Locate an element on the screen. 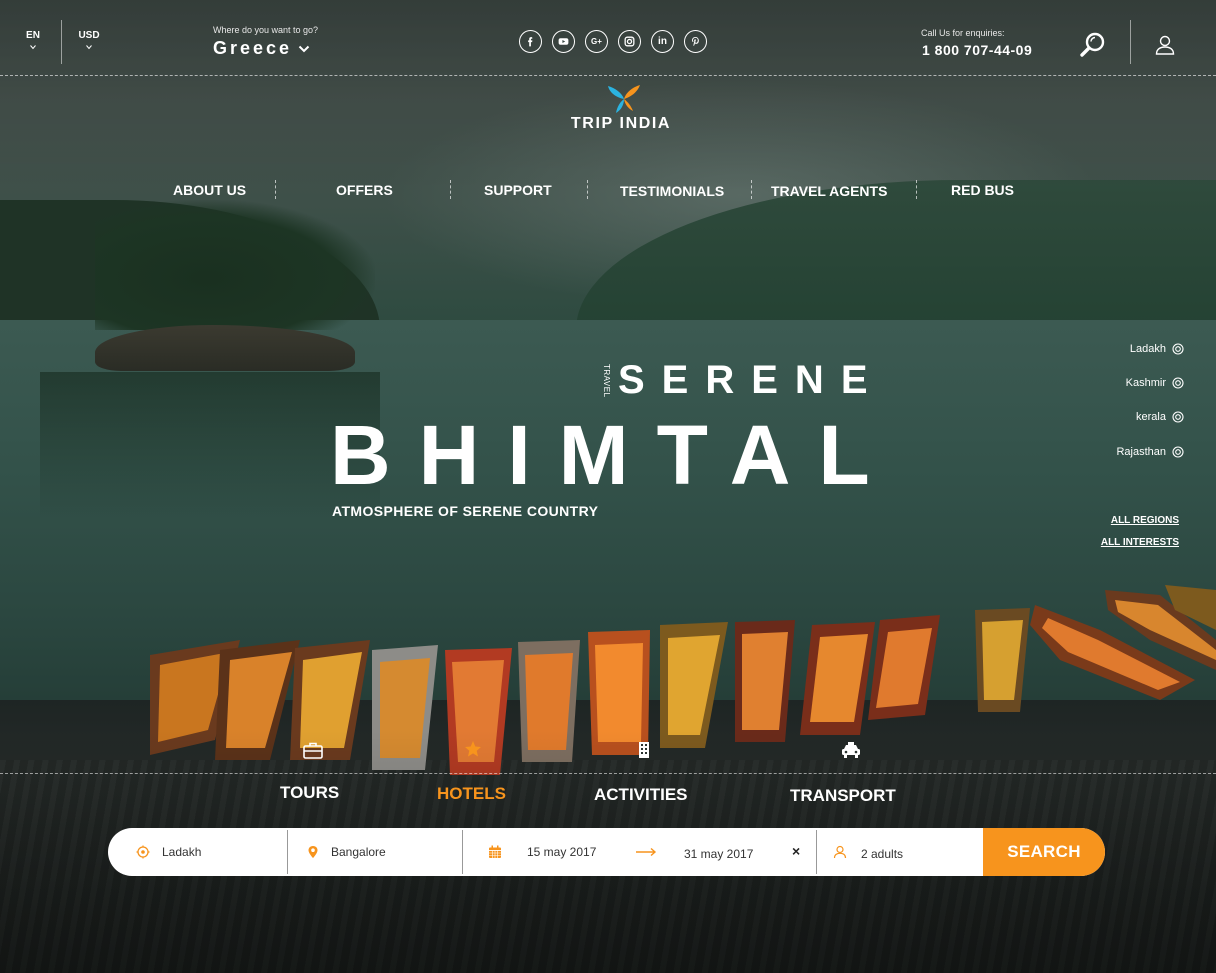 The height and width of the screenshot is (973, 1216). tab-transport: TRANSPORT is located at coordinates (843, 796).